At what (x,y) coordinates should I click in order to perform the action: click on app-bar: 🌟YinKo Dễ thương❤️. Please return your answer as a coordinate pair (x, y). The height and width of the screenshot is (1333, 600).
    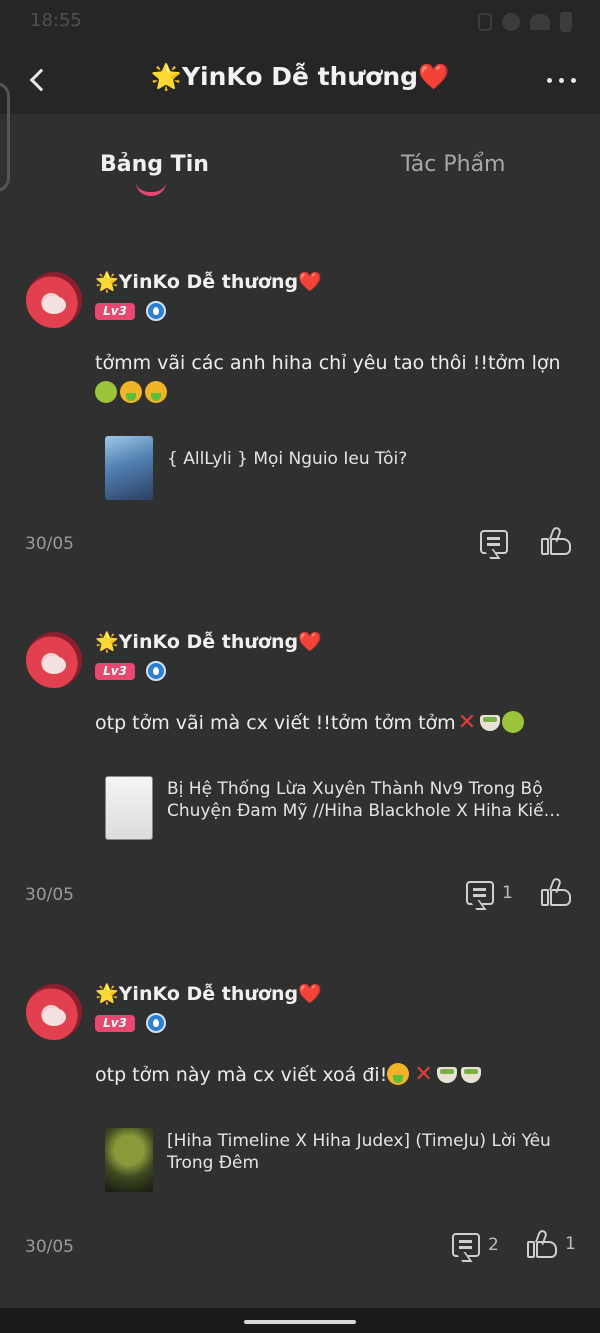
    Looking at the image, I should click on (300, 118).